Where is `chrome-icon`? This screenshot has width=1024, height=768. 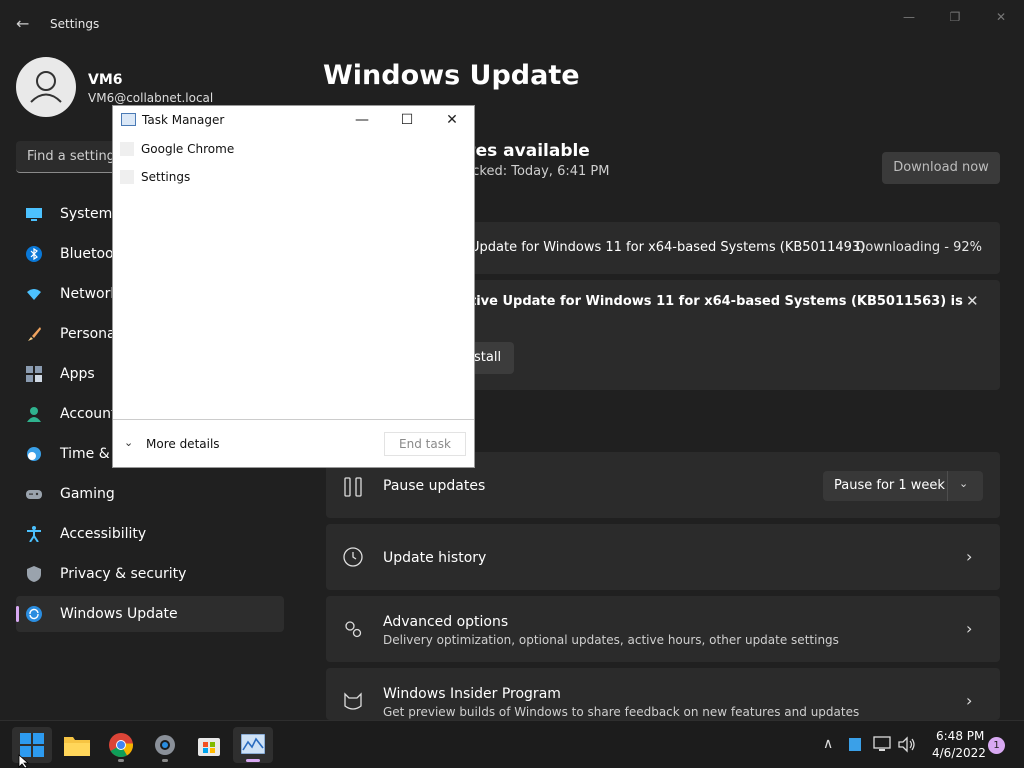
chrome-icon is located at coordinates (121, 745).